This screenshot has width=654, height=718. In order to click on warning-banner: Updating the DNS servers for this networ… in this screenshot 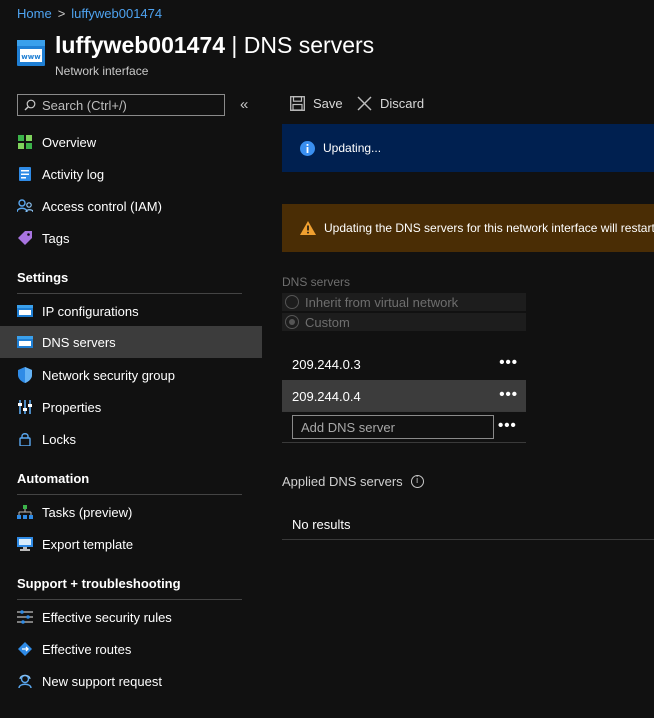, I will do `click(468, 228)`.